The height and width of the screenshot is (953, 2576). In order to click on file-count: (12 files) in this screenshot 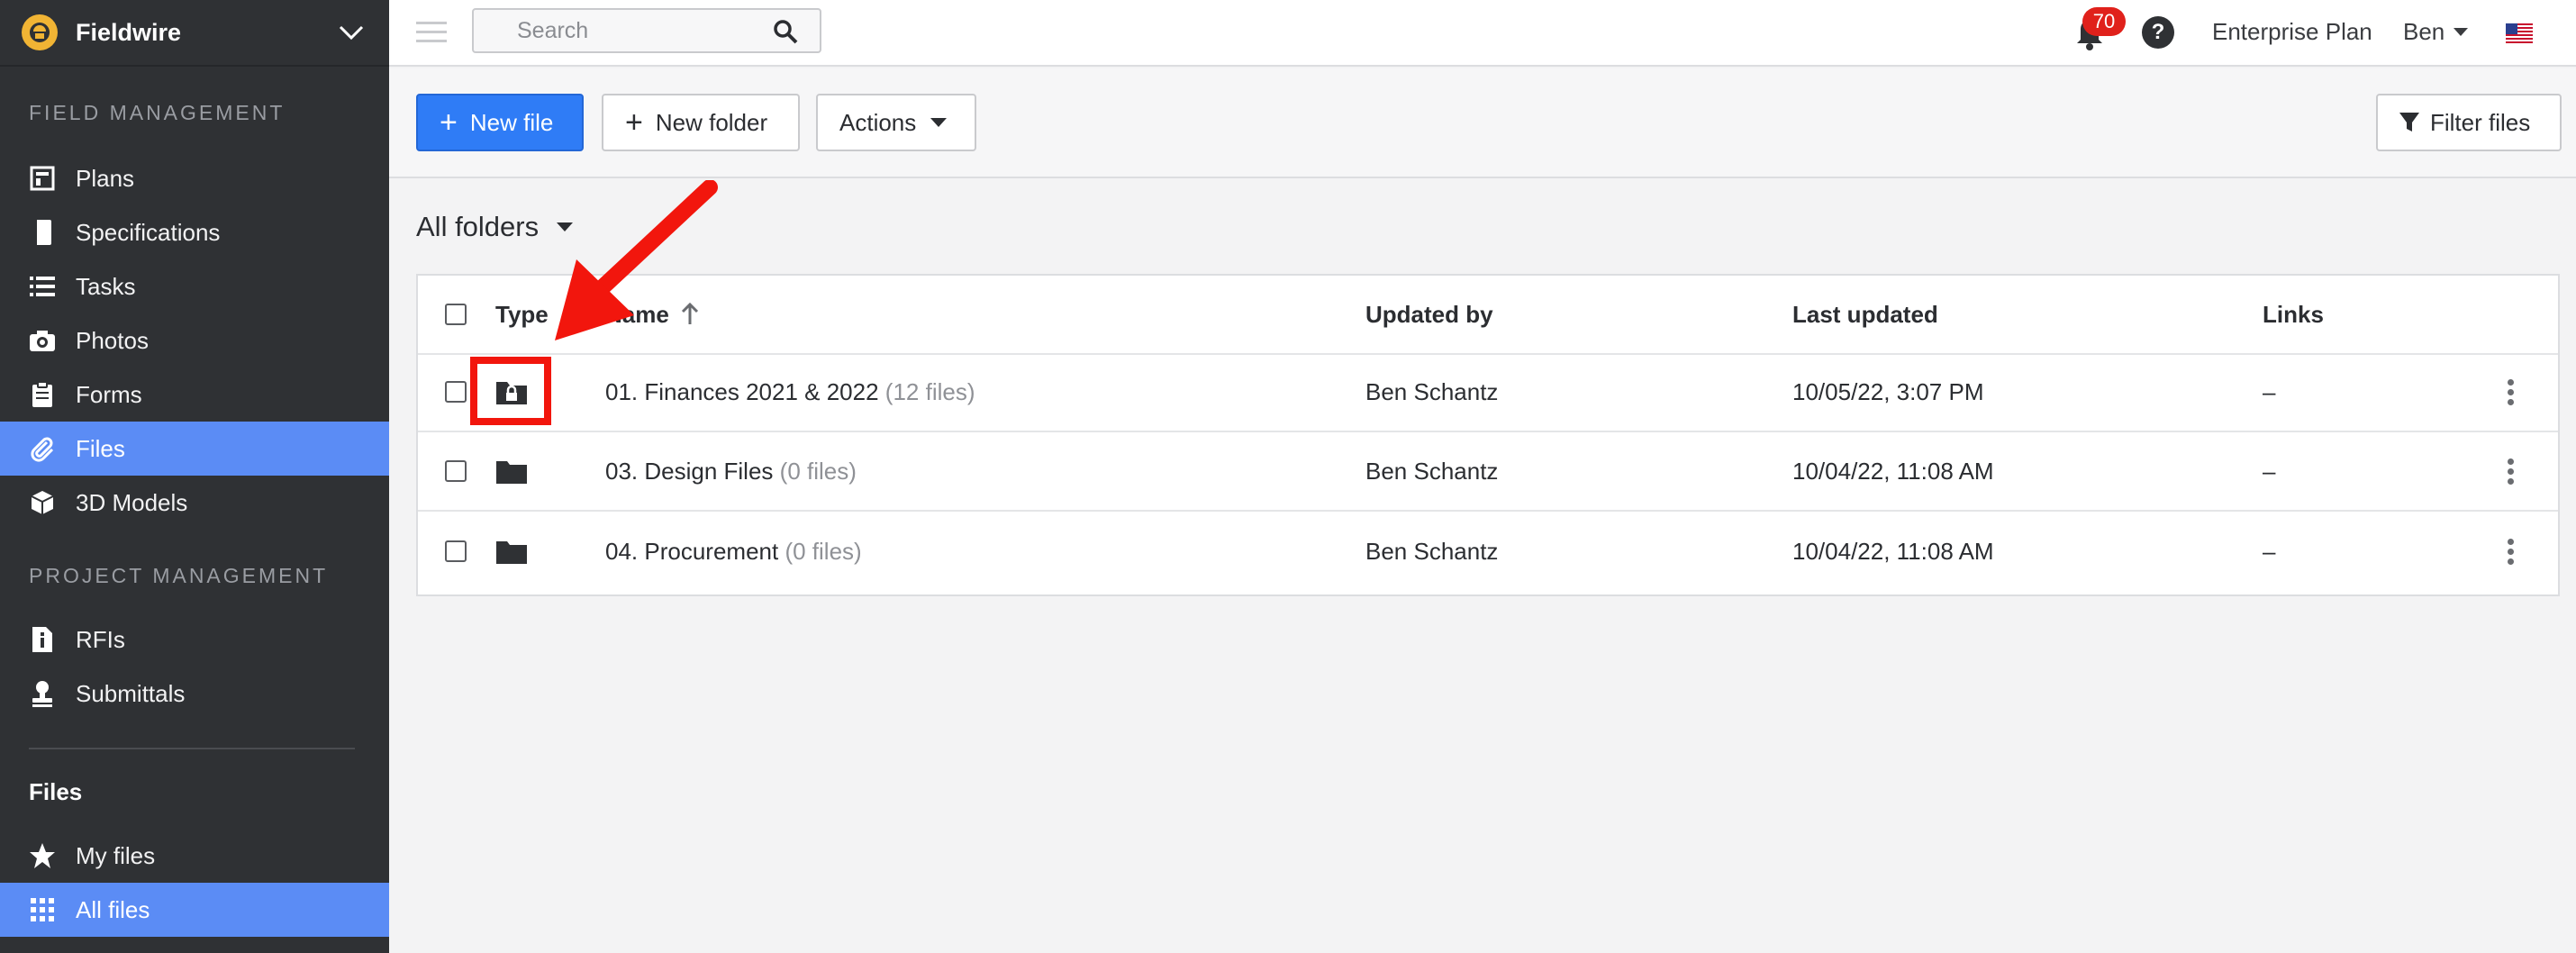, I will do `click(930, 391)`.